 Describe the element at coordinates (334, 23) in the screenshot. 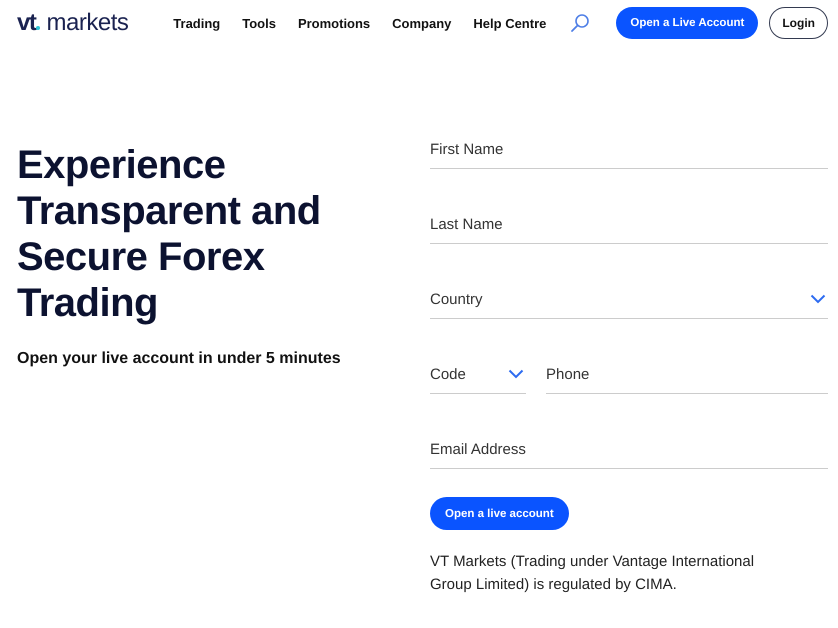

I see `nav-link: Promotions` at that location.